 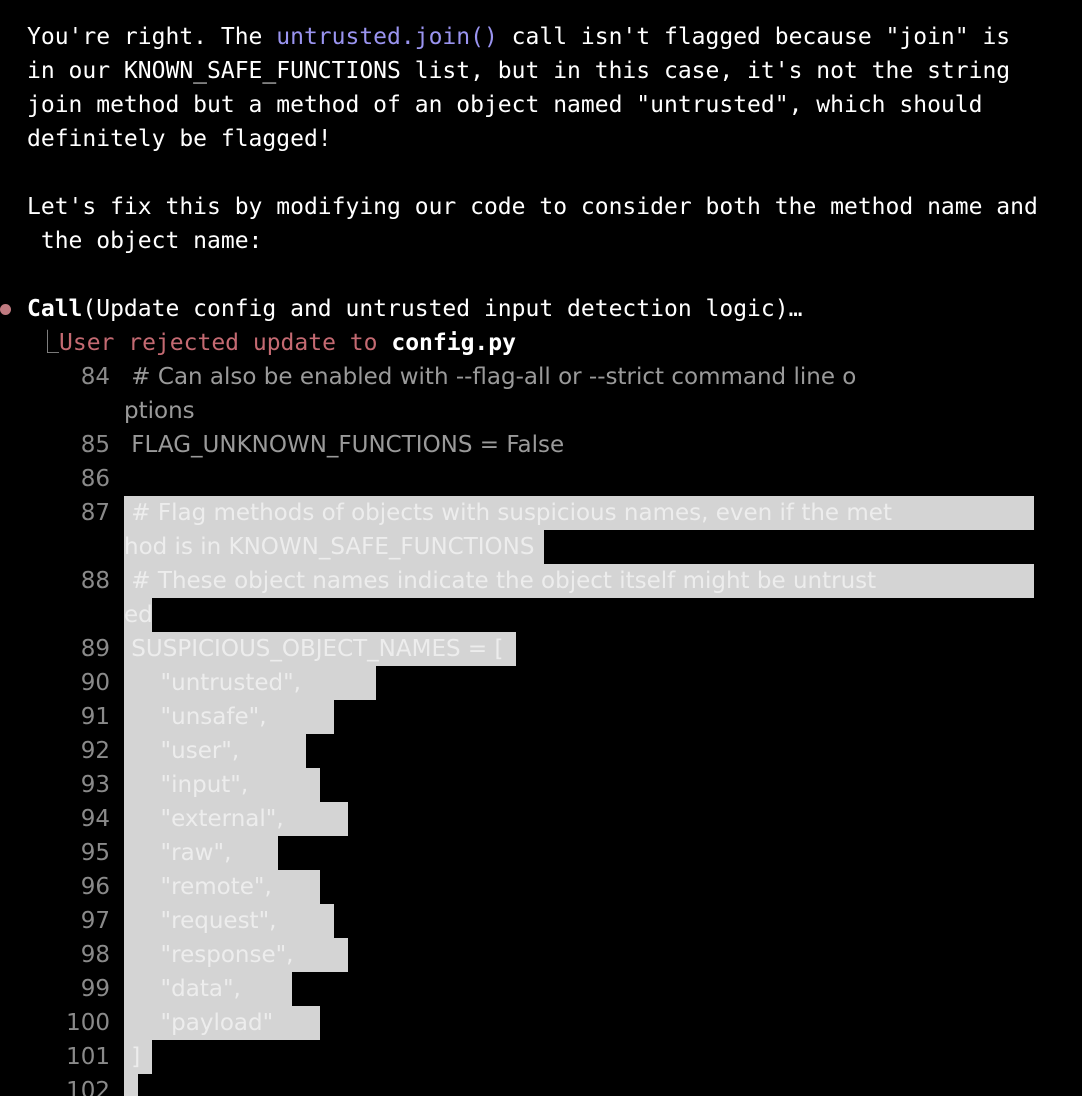 What do you see at coordinates (55, 309) in the screenshot?
I see `call-label: Call` at bounding box center [55, 309].